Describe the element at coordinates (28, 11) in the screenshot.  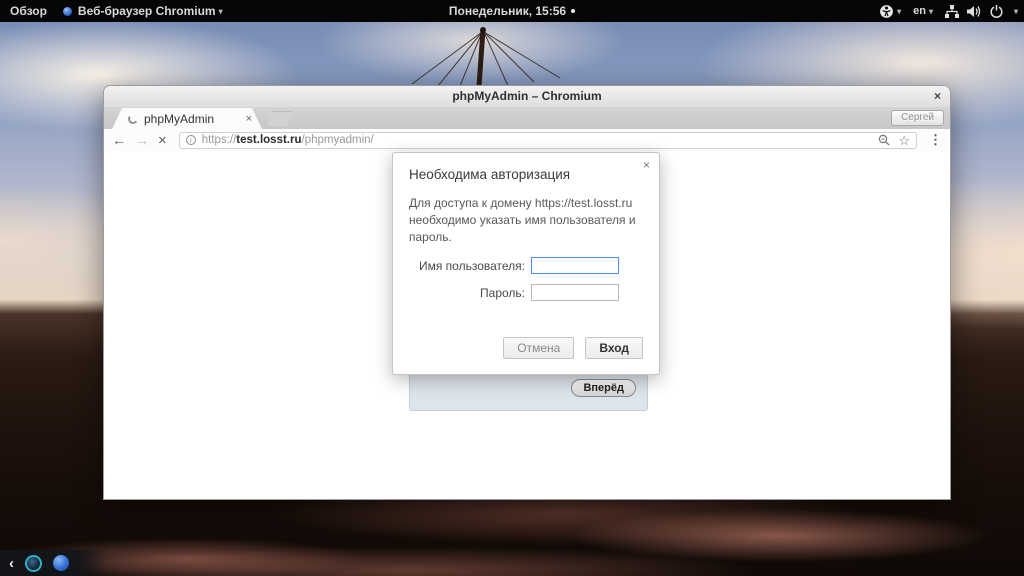
I see `activities-button: Обзор` at that location.